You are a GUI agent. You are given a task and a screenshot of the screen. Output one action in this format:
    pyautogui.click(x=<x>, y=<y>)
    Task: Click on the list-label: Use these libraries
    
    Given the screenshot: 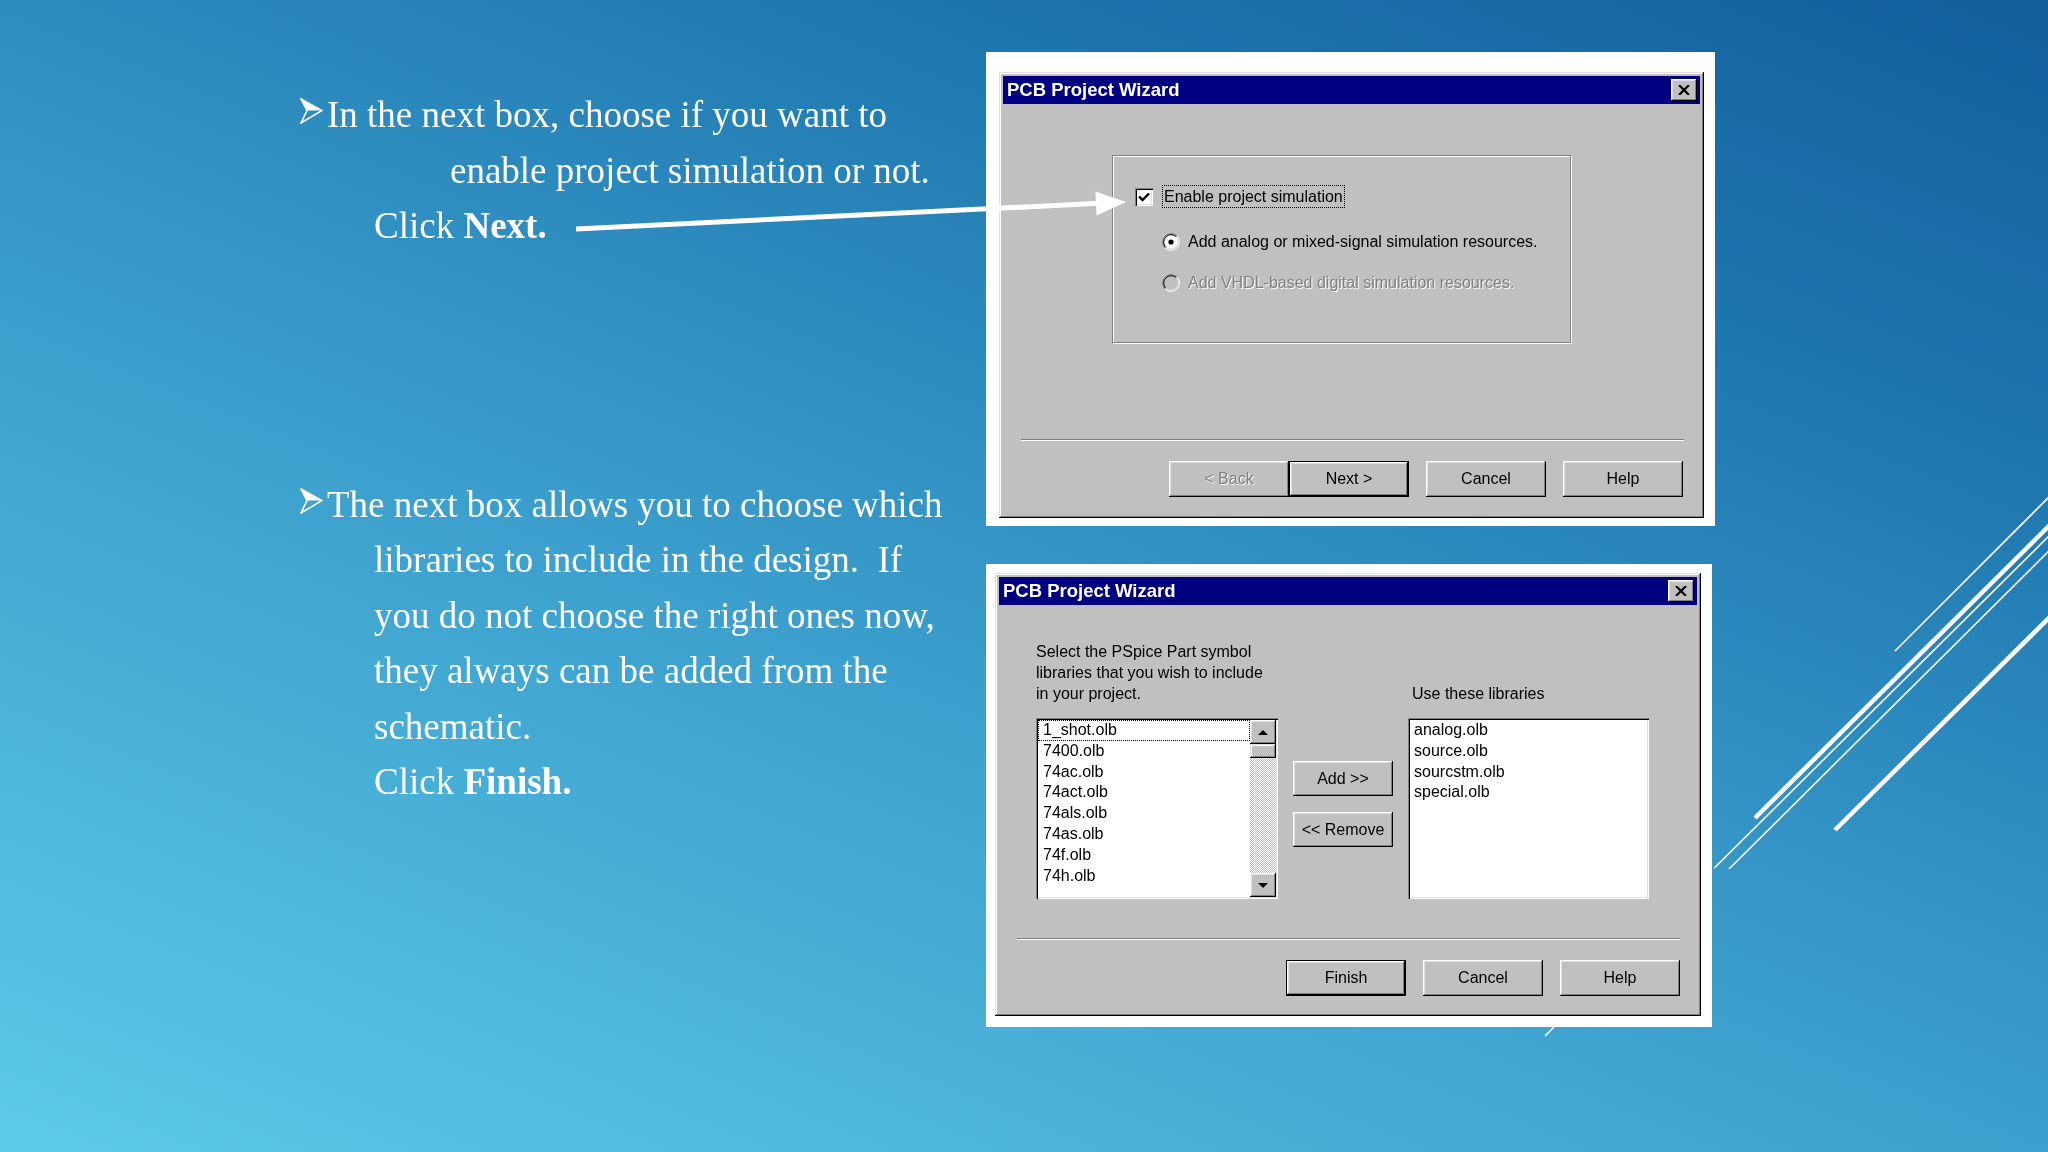 What is the action you would take?
    pyautogui.click(x=1478, y=694)
    